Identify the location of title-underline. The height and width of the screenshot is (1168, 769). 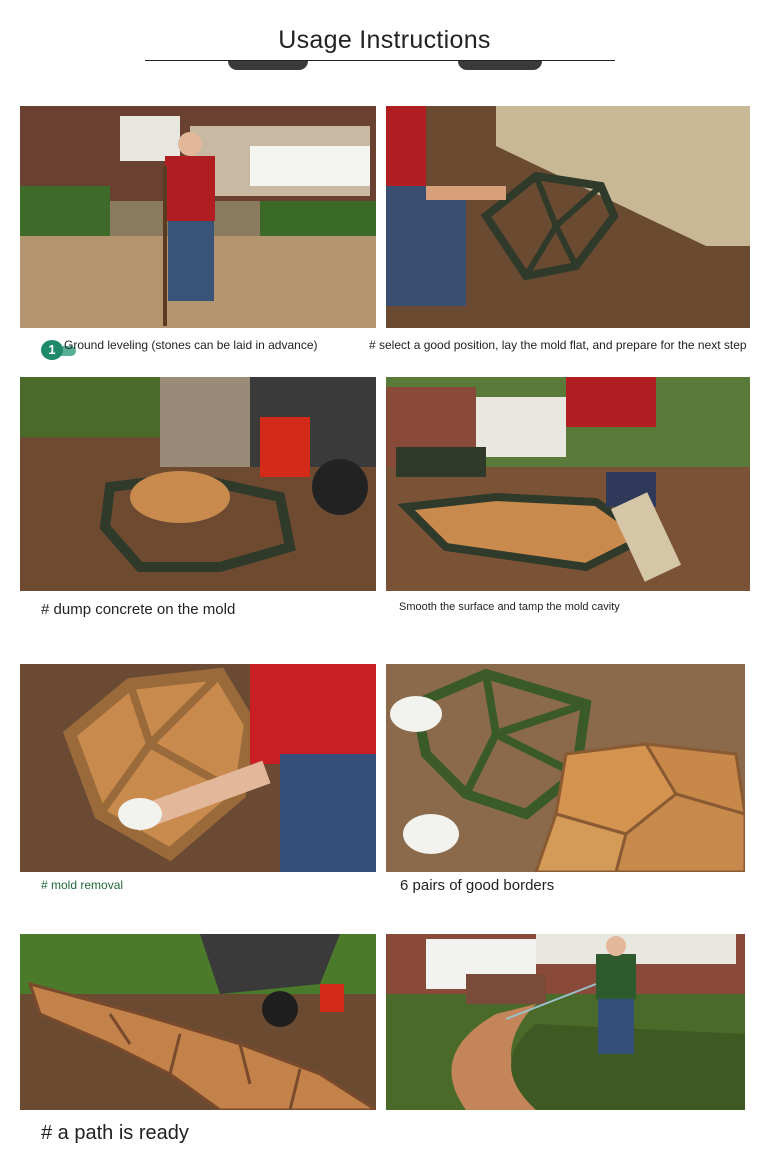
(380, 60).